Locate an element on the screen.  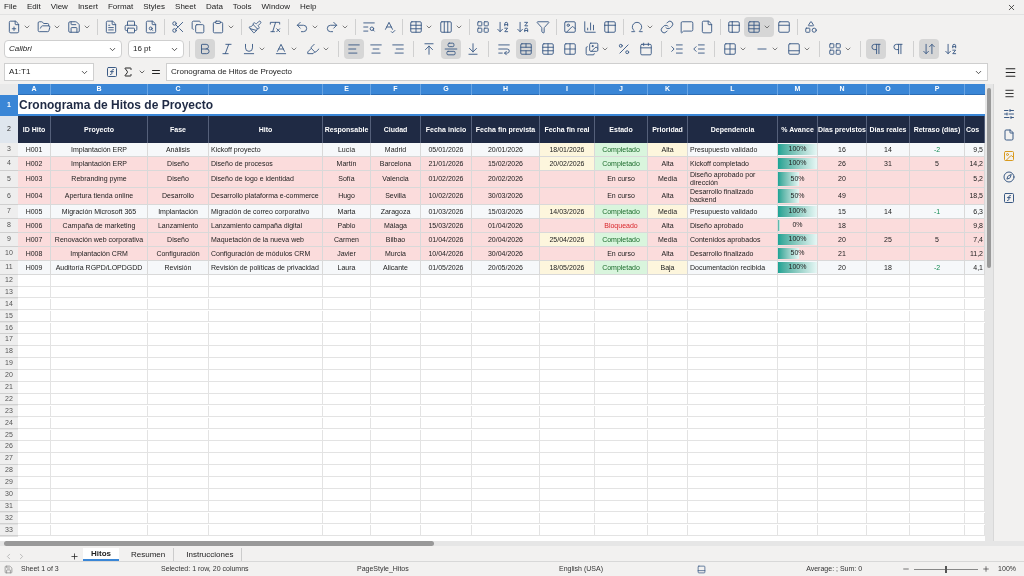
caret-icon is located at coordinates (326, 49).